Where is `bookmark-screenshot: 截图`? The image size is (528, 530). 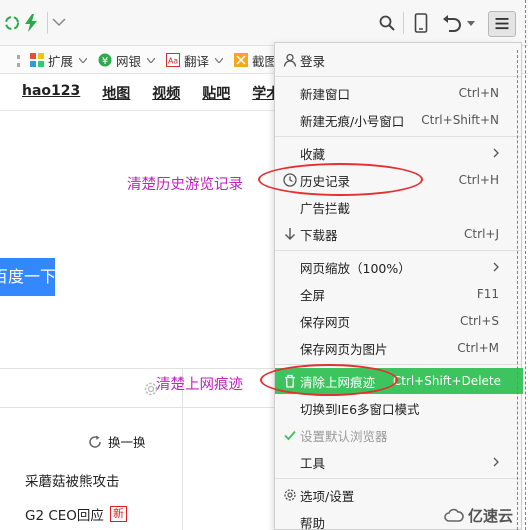 bookmark-screenshot: 截图 is located at coordinates (255, 60).